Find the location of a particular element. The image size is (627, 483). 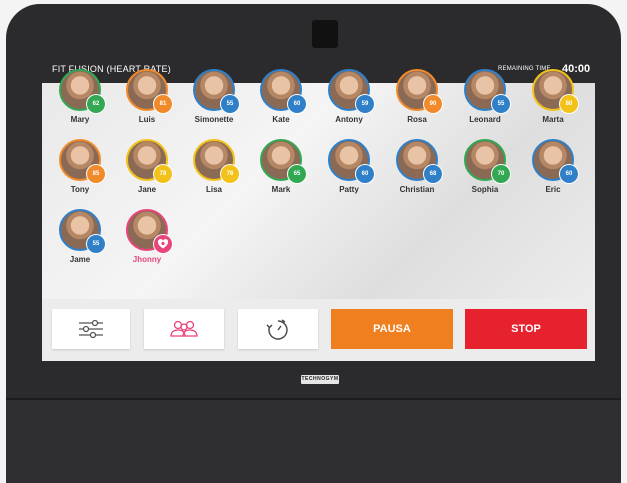

athlete-name: Leonard is located at coordinates (485, 119).